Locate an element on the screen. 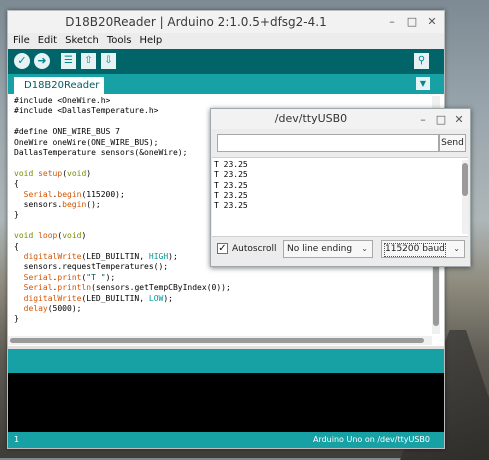  autoscroll-label: Autoscroll is located at coordinates (254, 249).